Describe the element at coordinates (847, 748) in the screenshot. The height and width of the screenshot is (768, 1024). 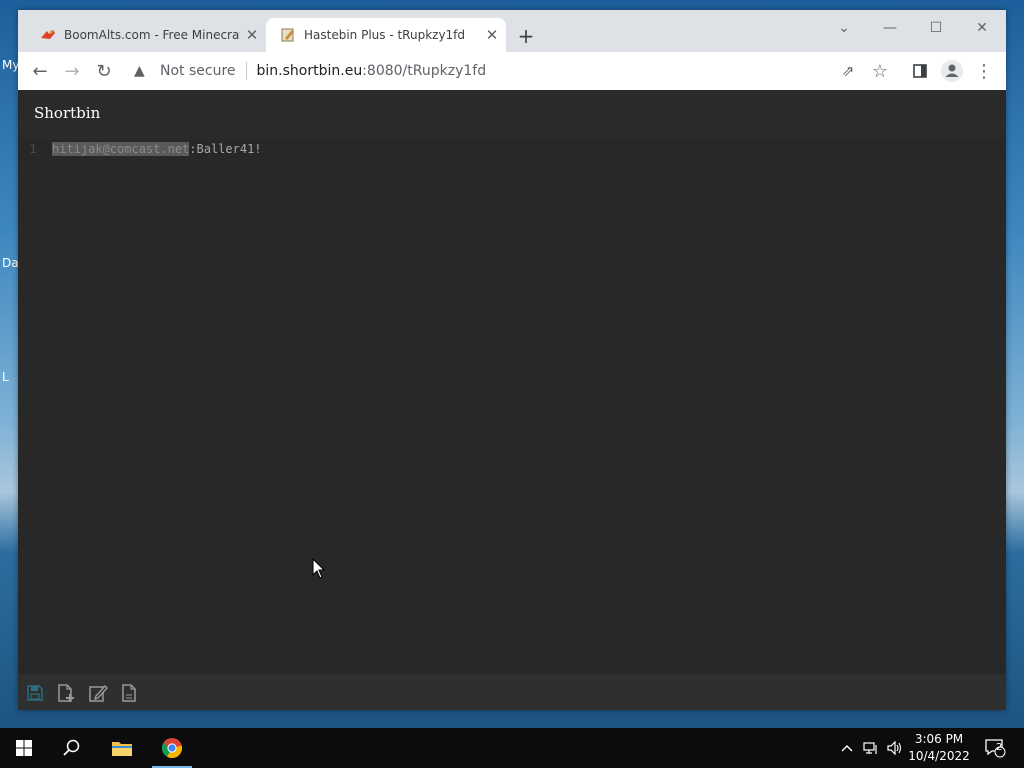
I see `chevron-up-icon` at that location.